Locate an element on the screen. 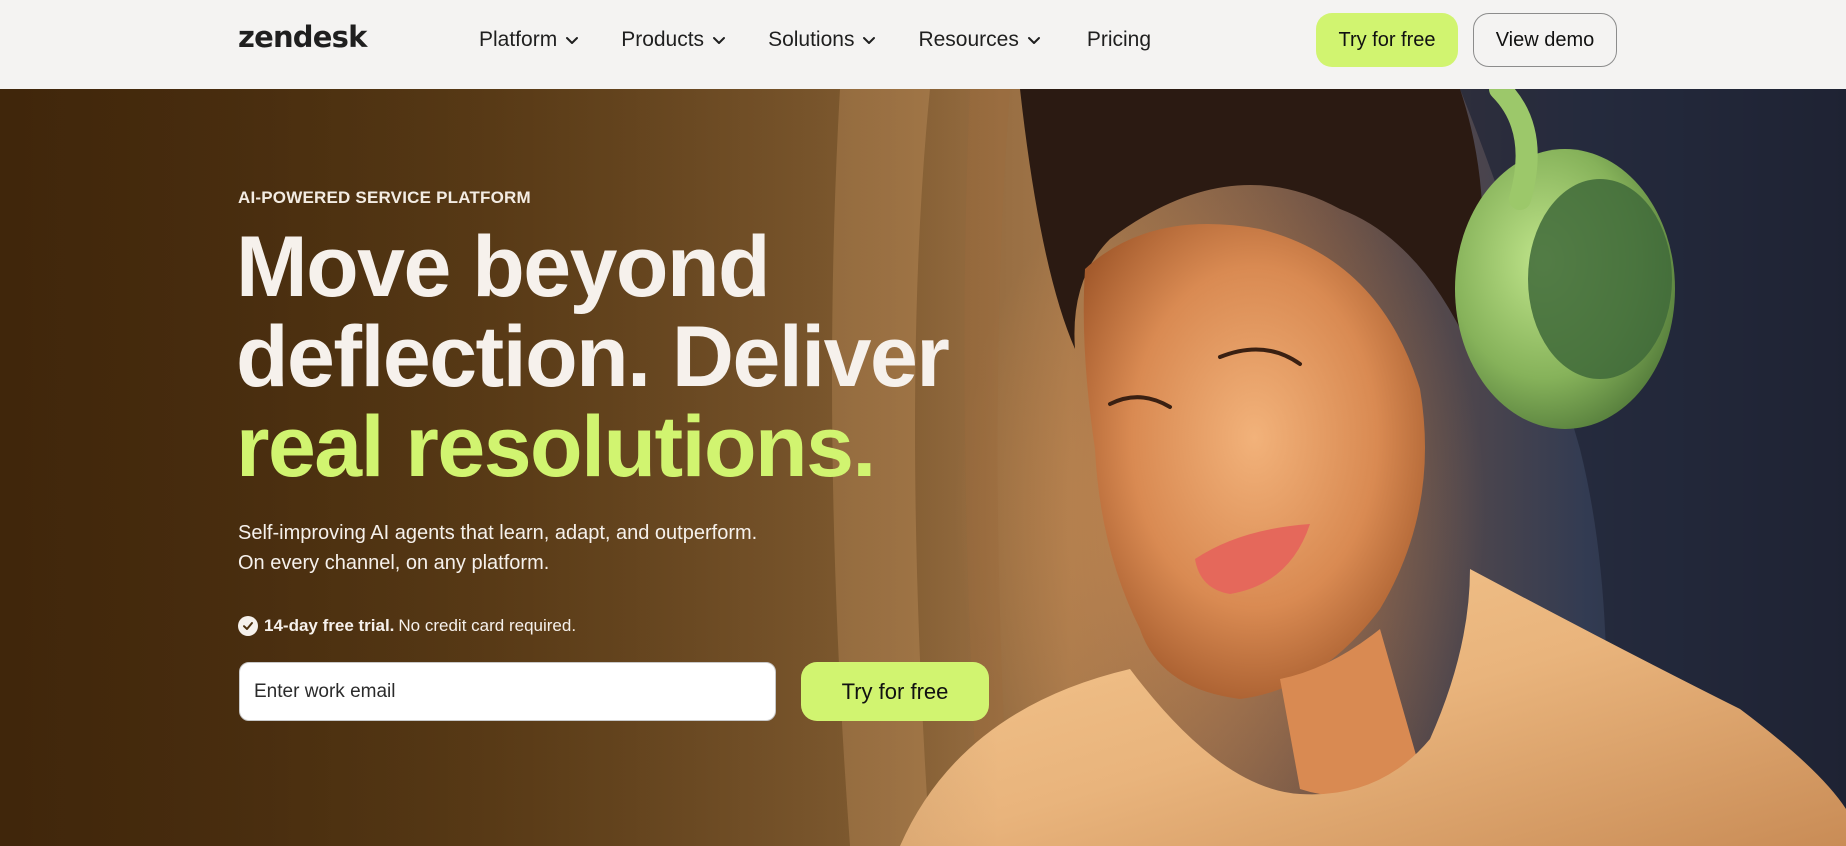 The height and width of the screenshot is (846, 1846). nav-item-label: Pricing is located at coordinates (1119, 39).